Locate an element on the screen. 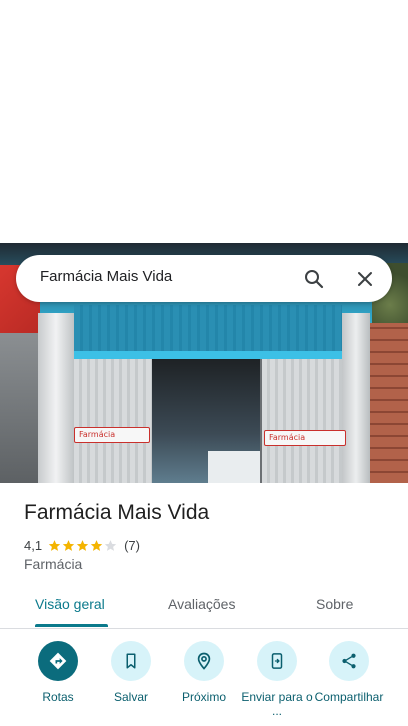 This screenshot has height=726, width=408. photo-storefront-glass is located at coordinates (208, 329).